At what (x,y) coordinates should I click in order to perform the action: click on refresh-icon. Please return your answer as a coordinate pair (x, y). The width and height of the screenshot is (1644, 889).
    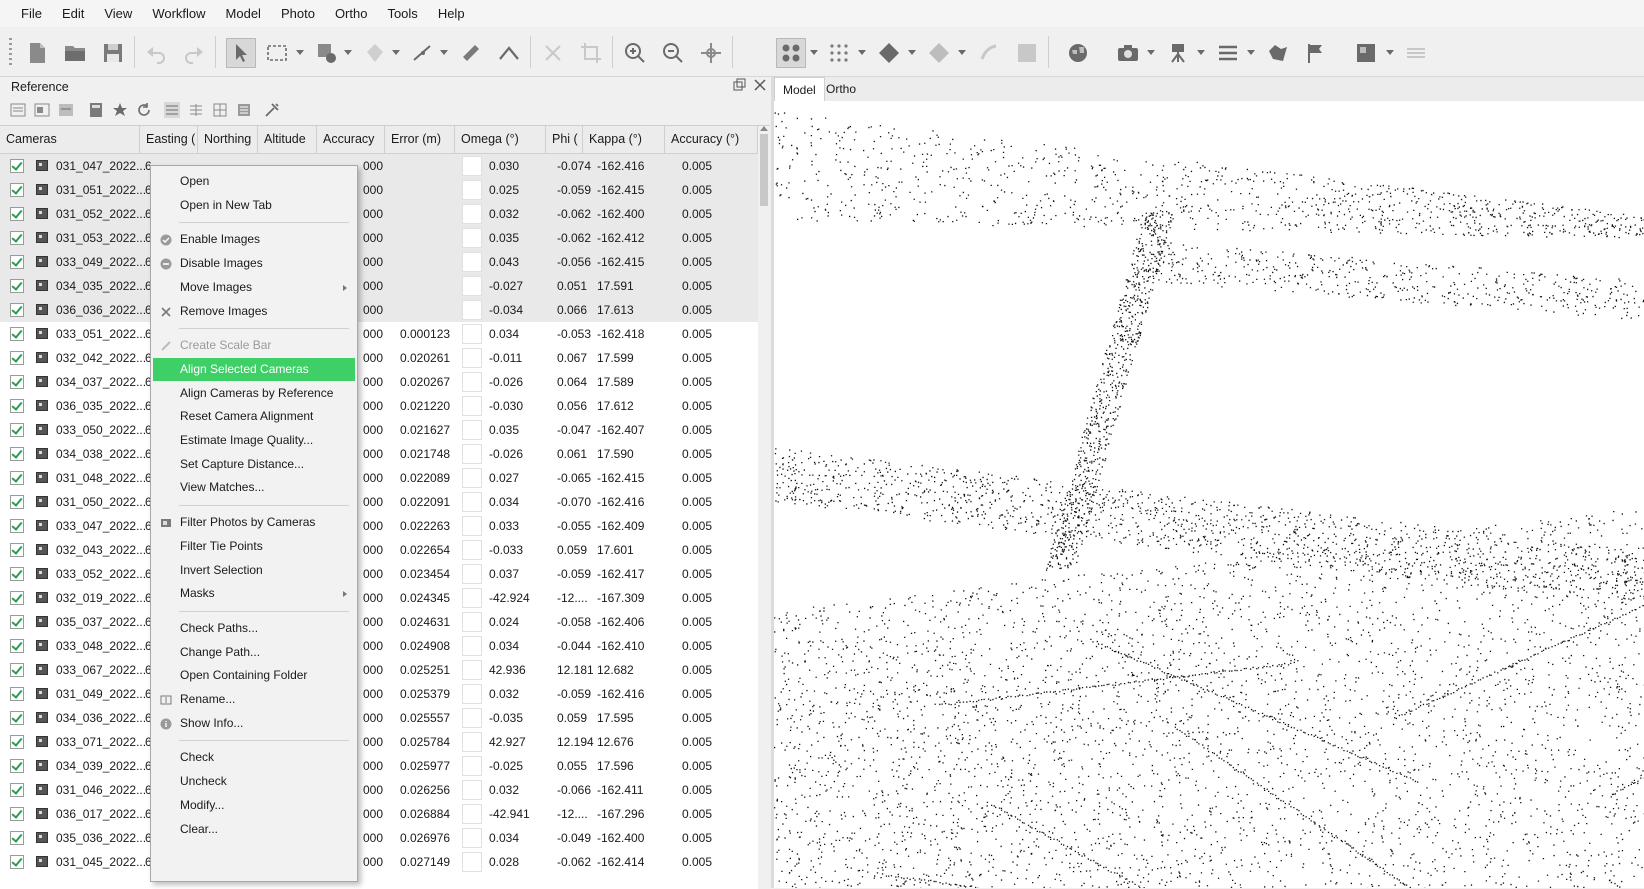
    Looking at the image, I should click on (144, 110).